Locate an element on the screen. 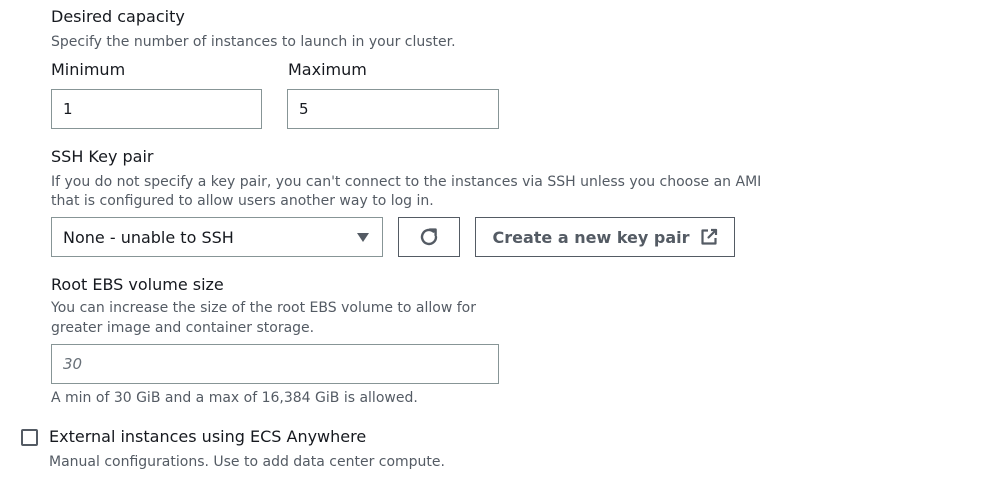 This screenshot has height=495, width=992. maximum-label: Maximum is located at coordinates (327, 69).